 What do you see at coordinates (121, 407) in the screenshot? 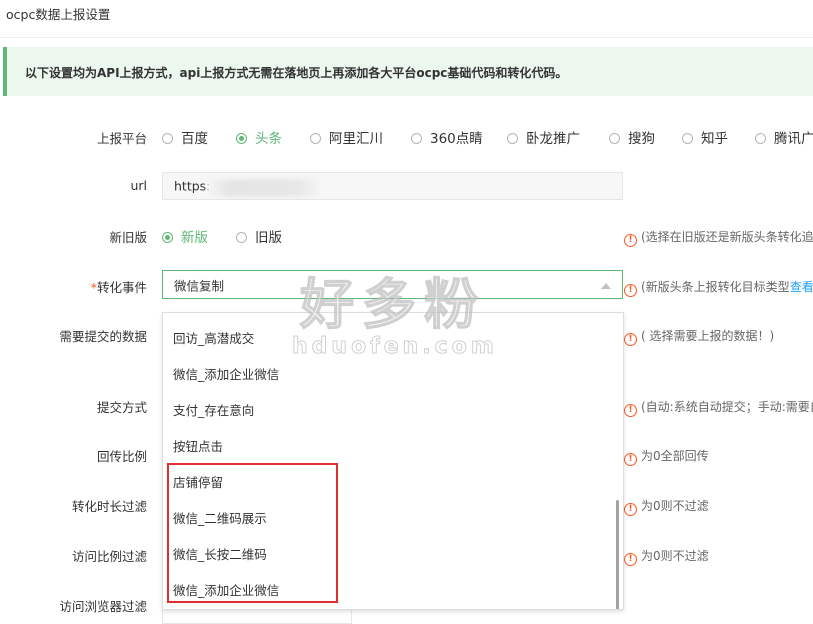
I see `submit-method-label: 提交方式` at bounding box center [121, 407].